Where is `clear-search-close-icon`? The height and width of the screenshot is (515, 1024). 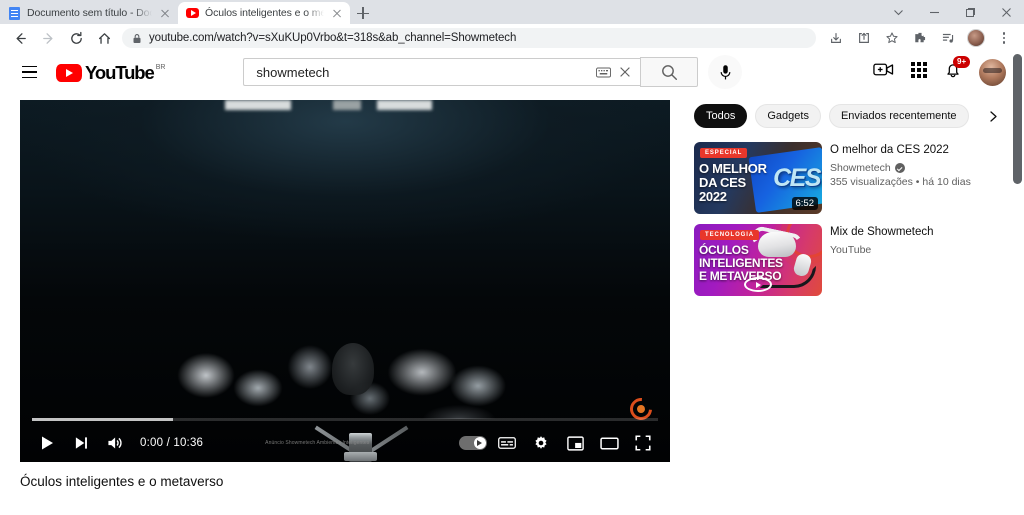
clear-search-close-icon is located at coordinates (625, 72).